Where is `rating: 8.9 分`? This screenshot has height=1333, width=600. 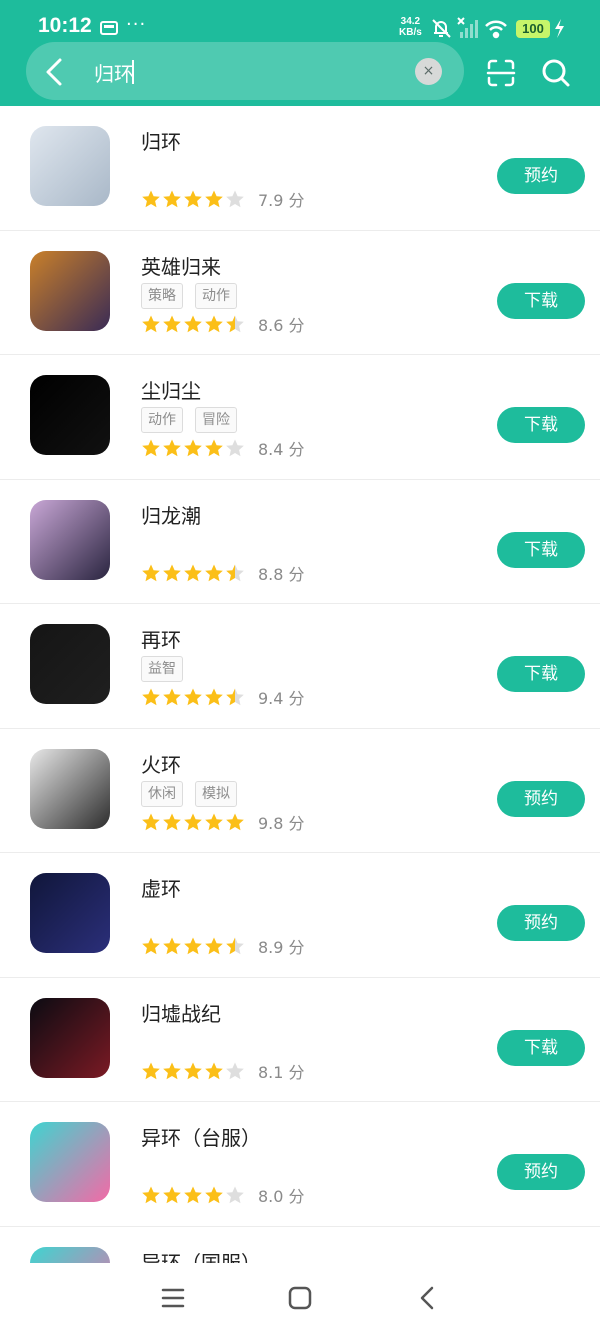
rating: 8.9 分 is located at coordinates (223, 946).